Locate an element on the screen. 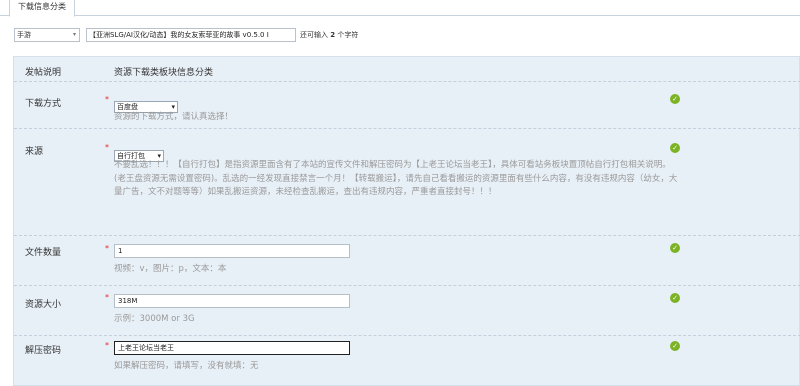 The height and width of the screenshot is (386, 800). form-header-row: 发帖说明 资源下载类板块信息分类 is located at coordinates (407, 69).